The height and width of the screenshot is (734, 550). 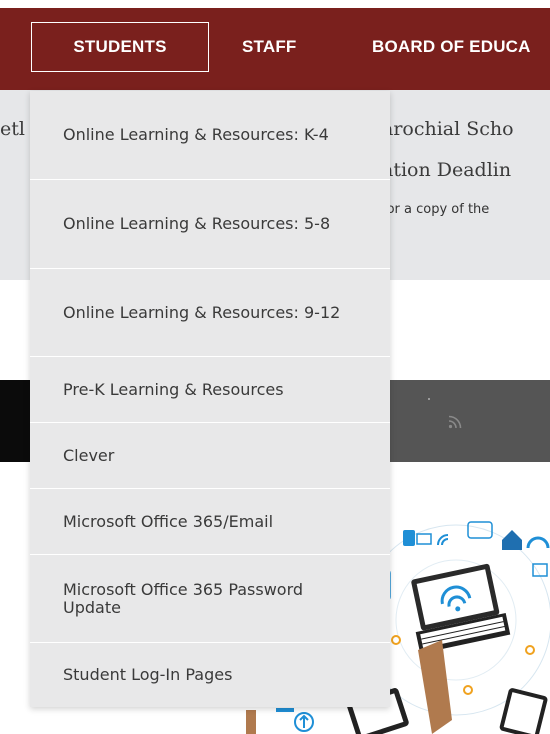 I want to click on menu-item-student-login: Student Log-In Pages, so click(x=210, y=675).